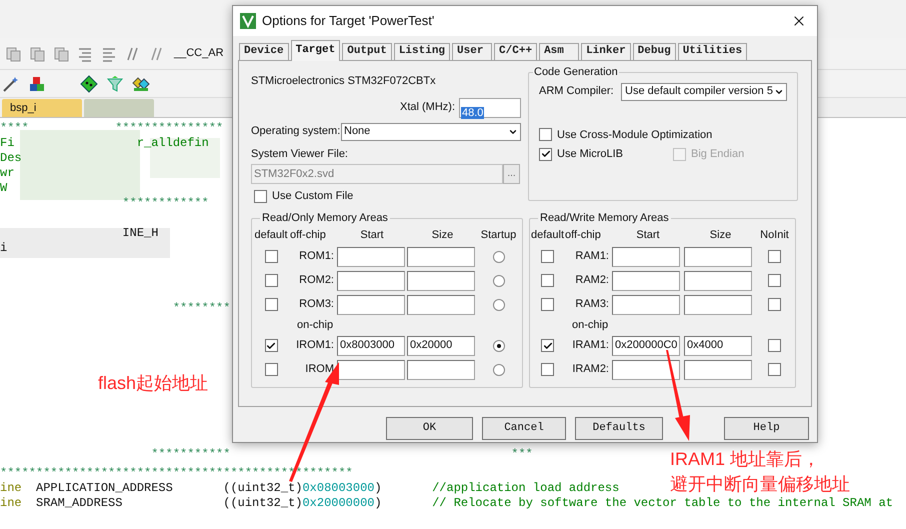 This screenshot has width=906, height=529. What do you see at coordinates (718, 346) in the screenshot?
I see `size-field: 0x4000` at bounding box center [718, 346].